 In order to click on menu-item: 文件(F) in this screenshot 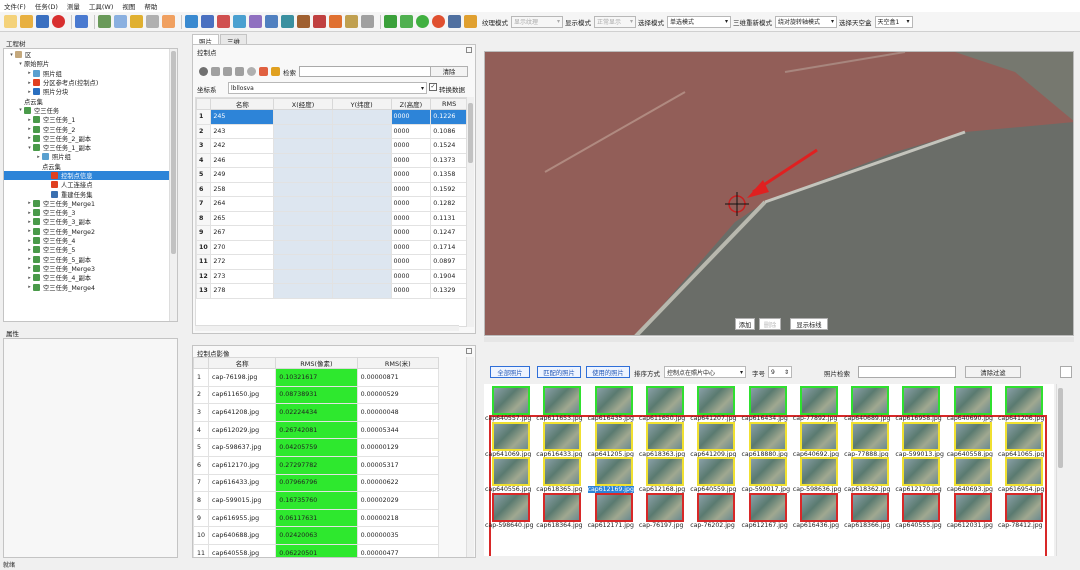, I will do `click(15, 6)`.